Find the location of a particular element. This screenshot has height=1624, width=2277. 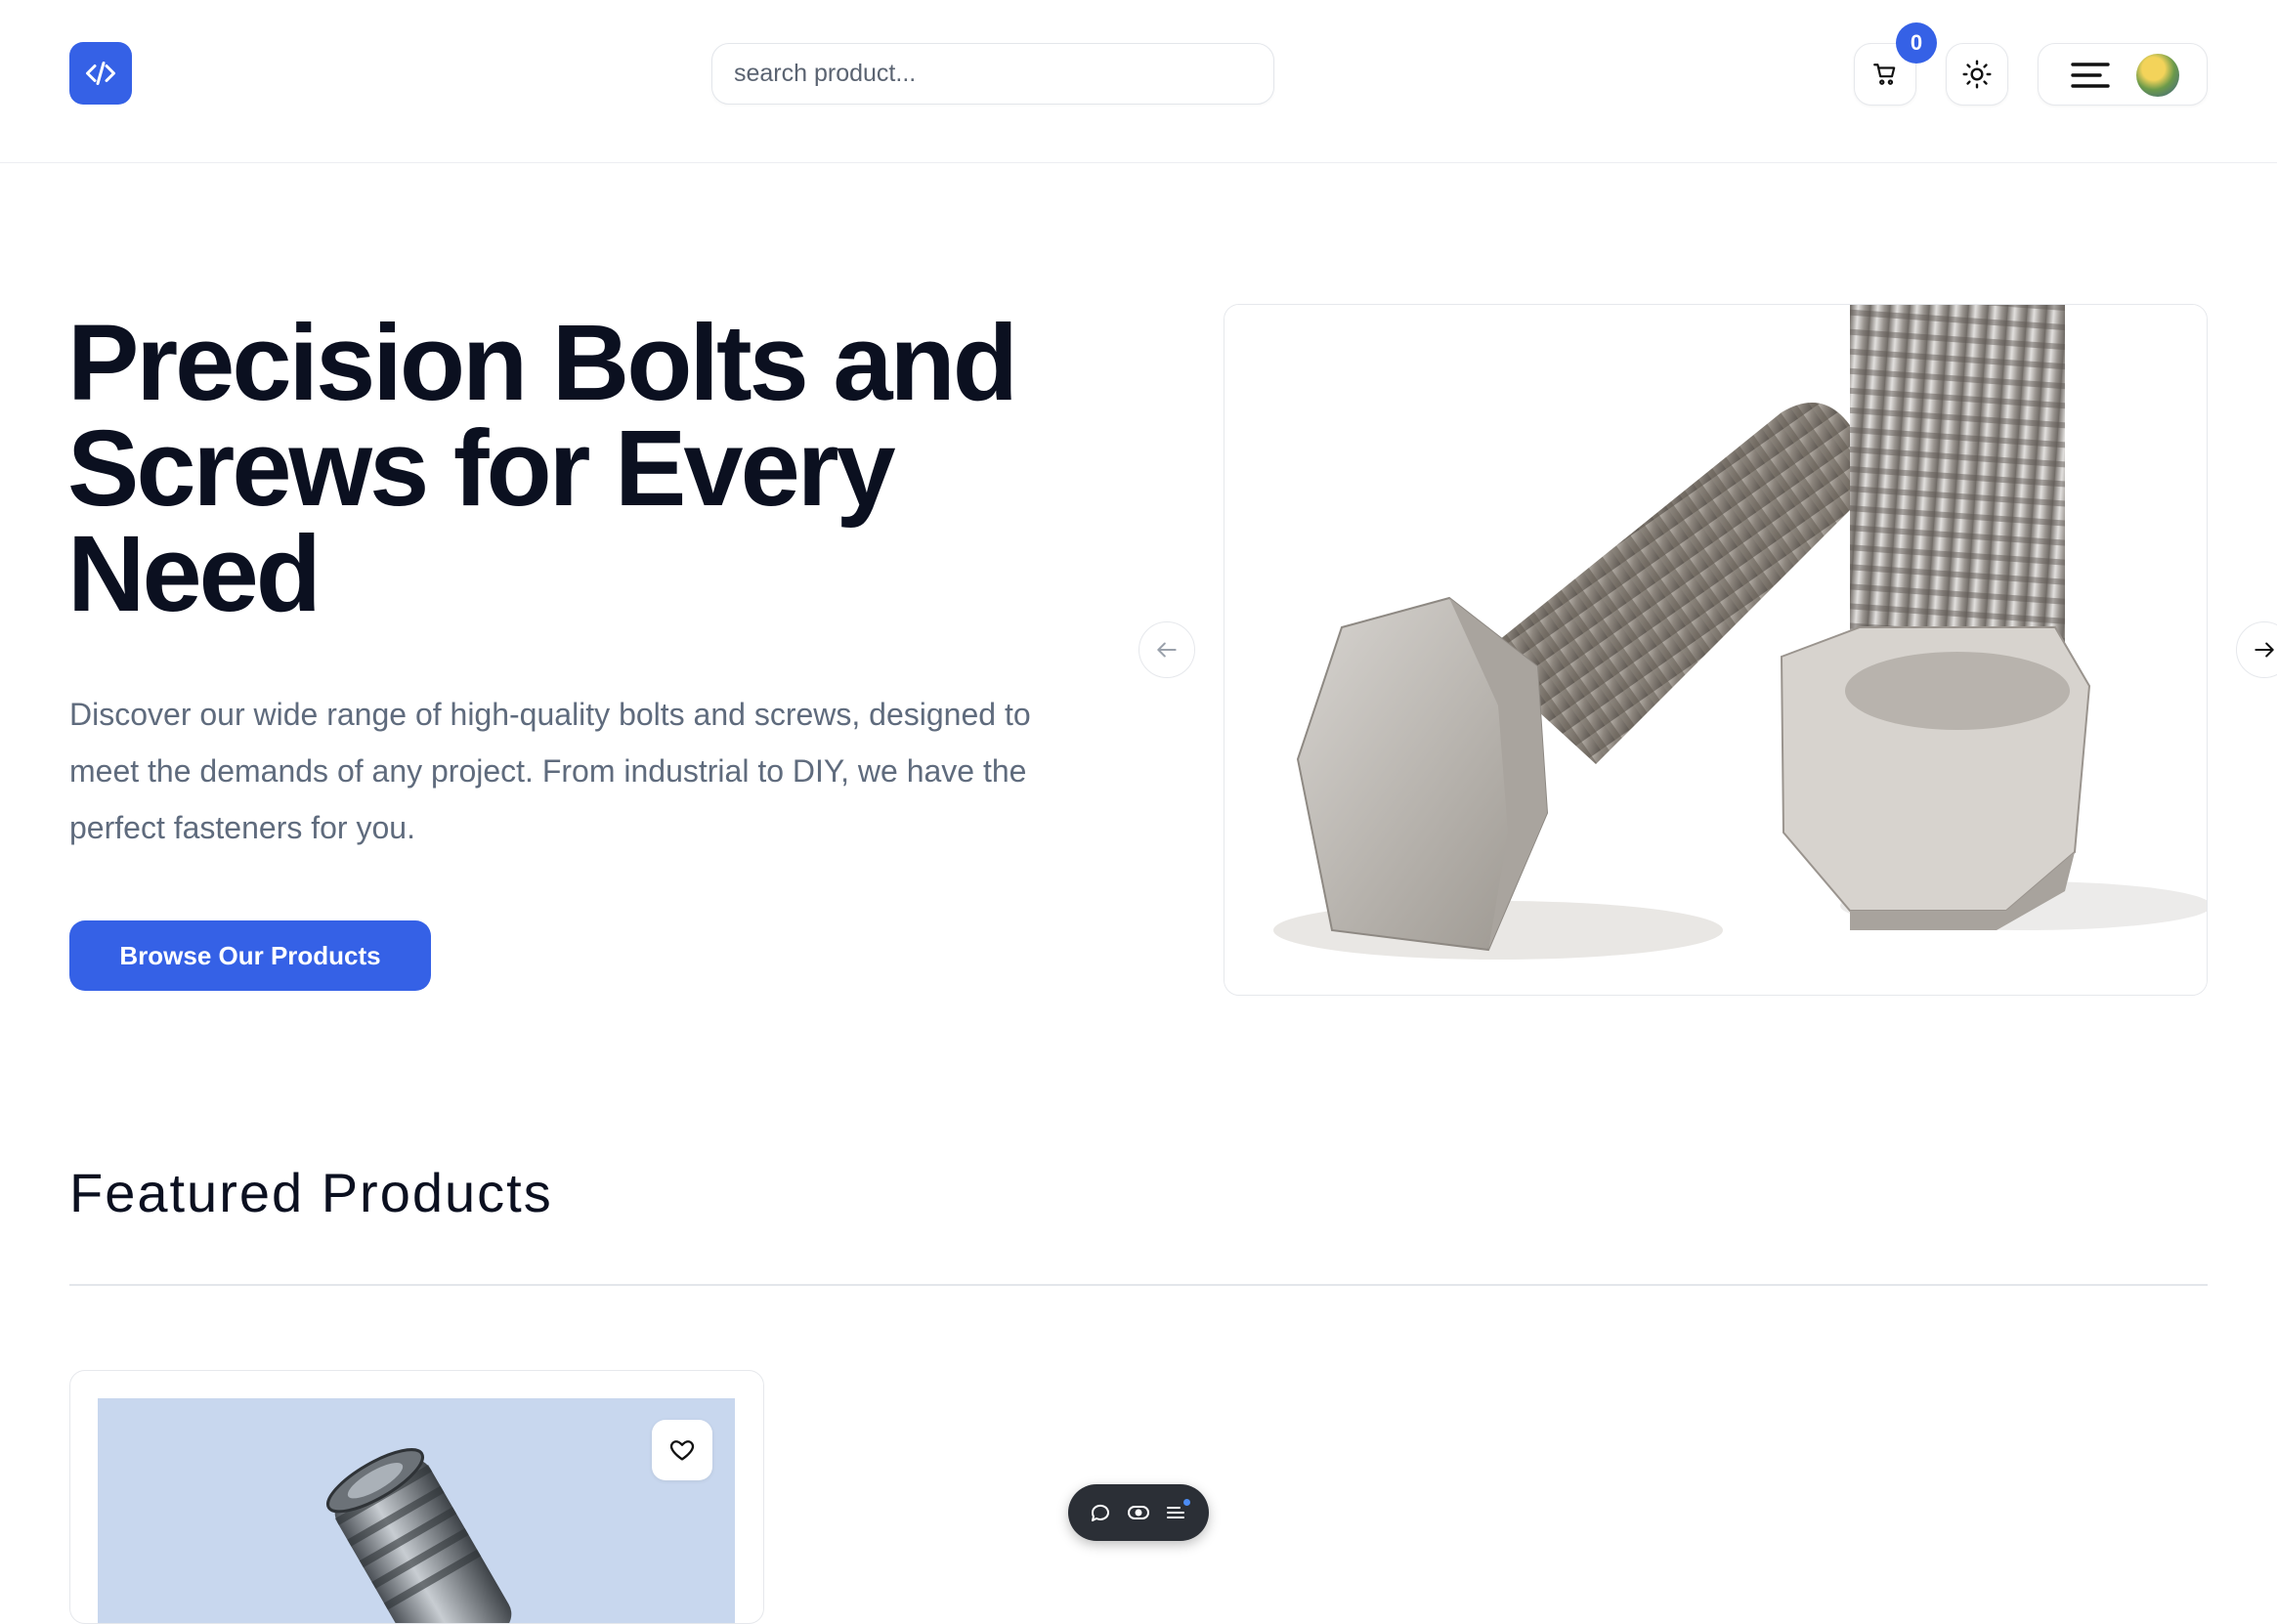

arrow-left-icon is located at coordinates (1167, 650).